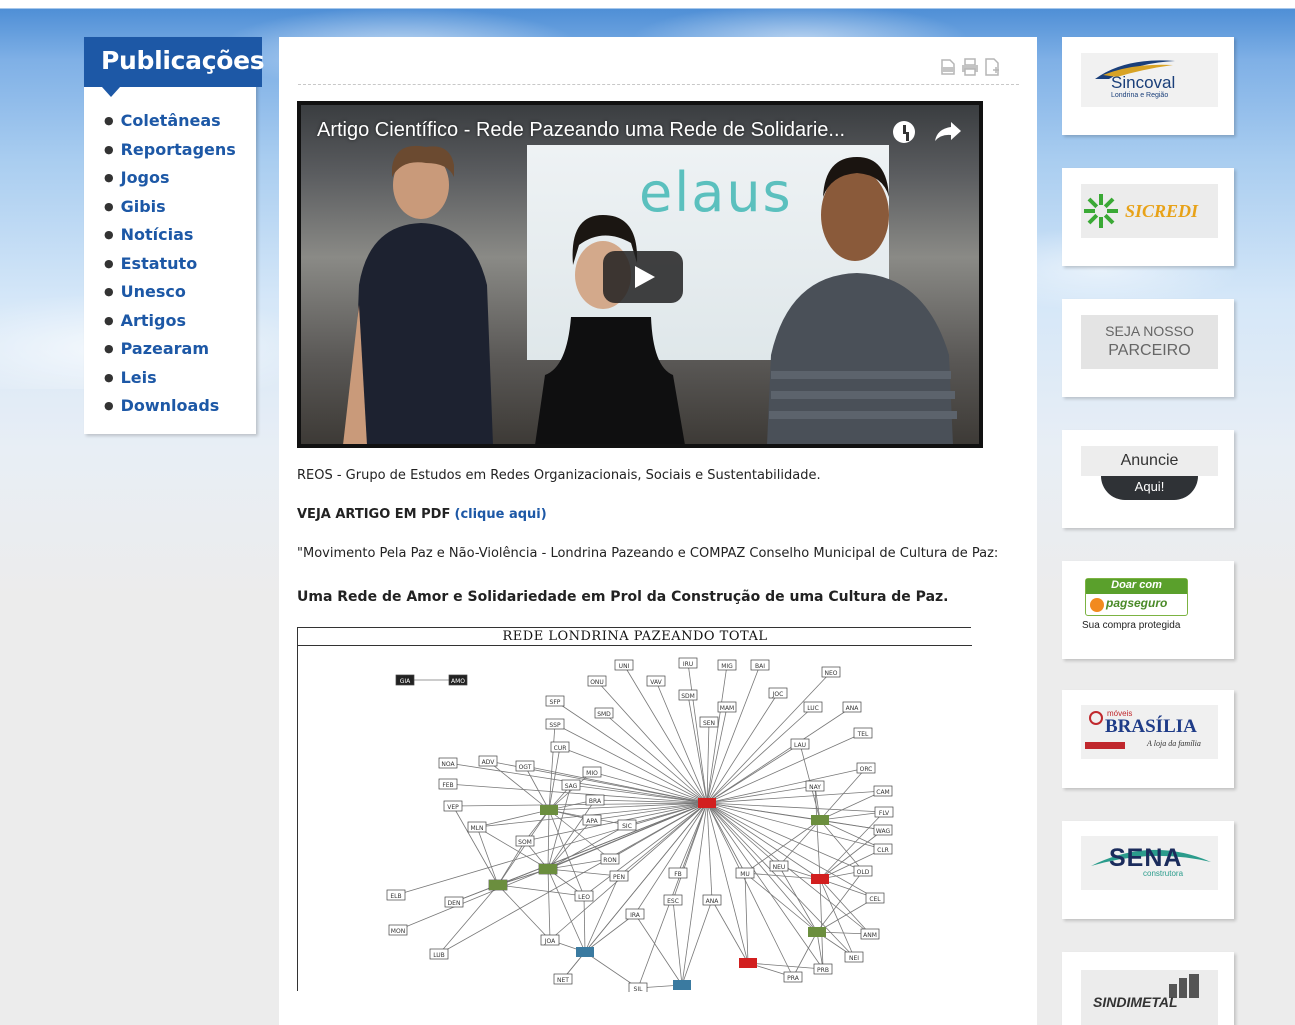  Describe the element at coordinates (153, 291) in the screenshot. I see `menu-link-unesco: Unesco` at that location.